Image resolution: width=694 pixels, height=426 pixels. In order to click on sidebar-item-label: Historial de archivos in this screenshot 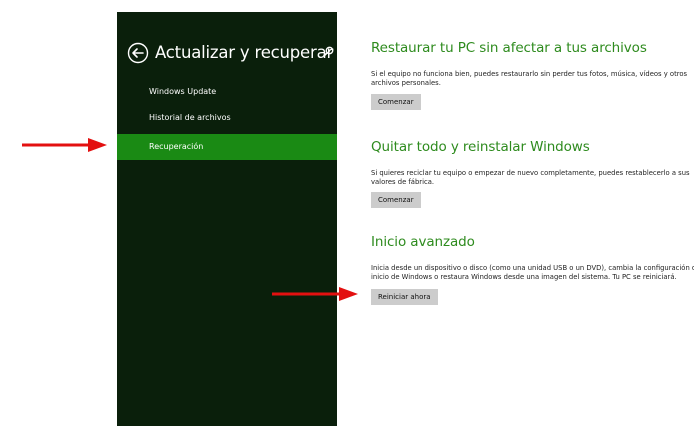, I will do `click(190, 117)`.